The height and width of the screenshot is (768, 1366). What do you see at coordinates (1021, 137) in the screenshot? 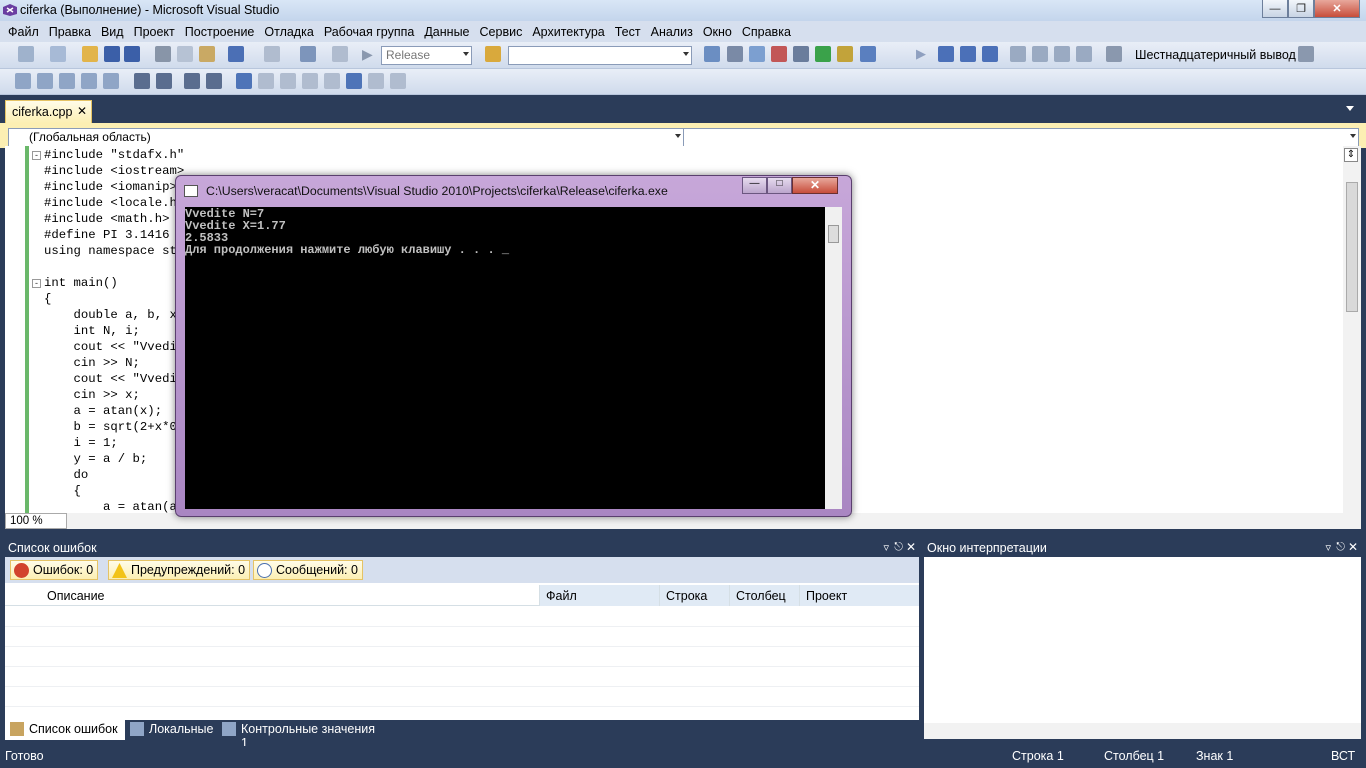
I see `member-combo` at bounding box center [1021, 137].